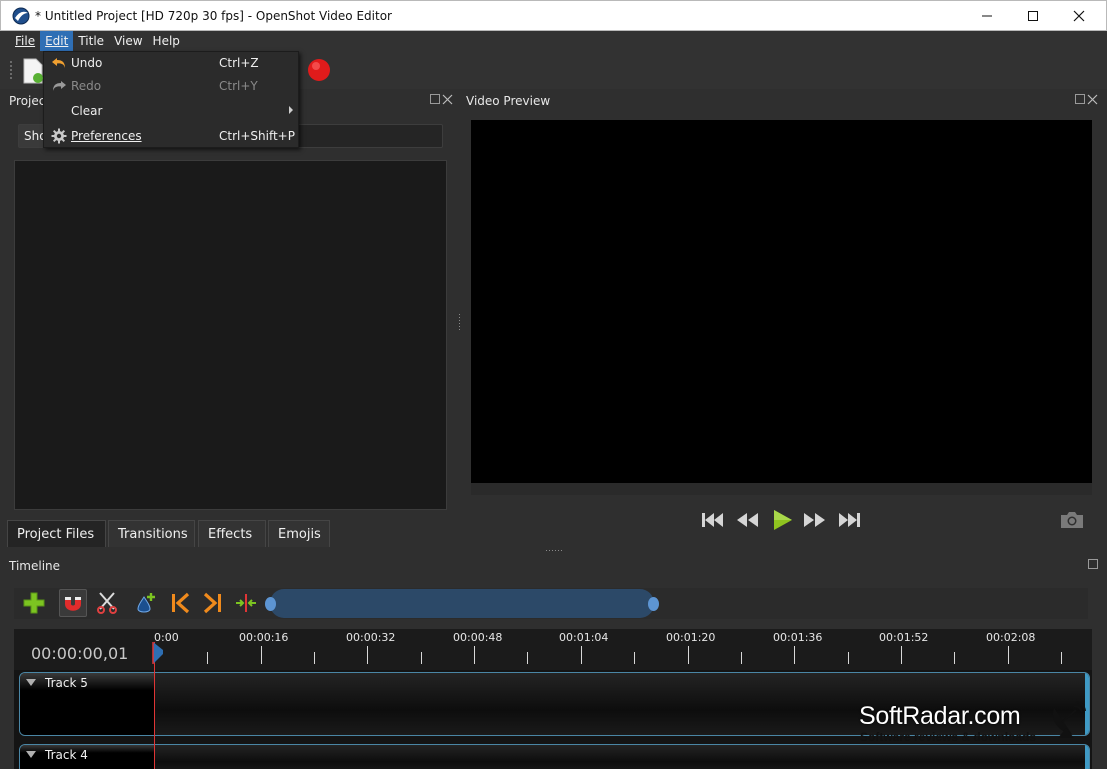 The width and height of the screenshot is (1107, 769). I want to click on record-icon, so click(319, 70).